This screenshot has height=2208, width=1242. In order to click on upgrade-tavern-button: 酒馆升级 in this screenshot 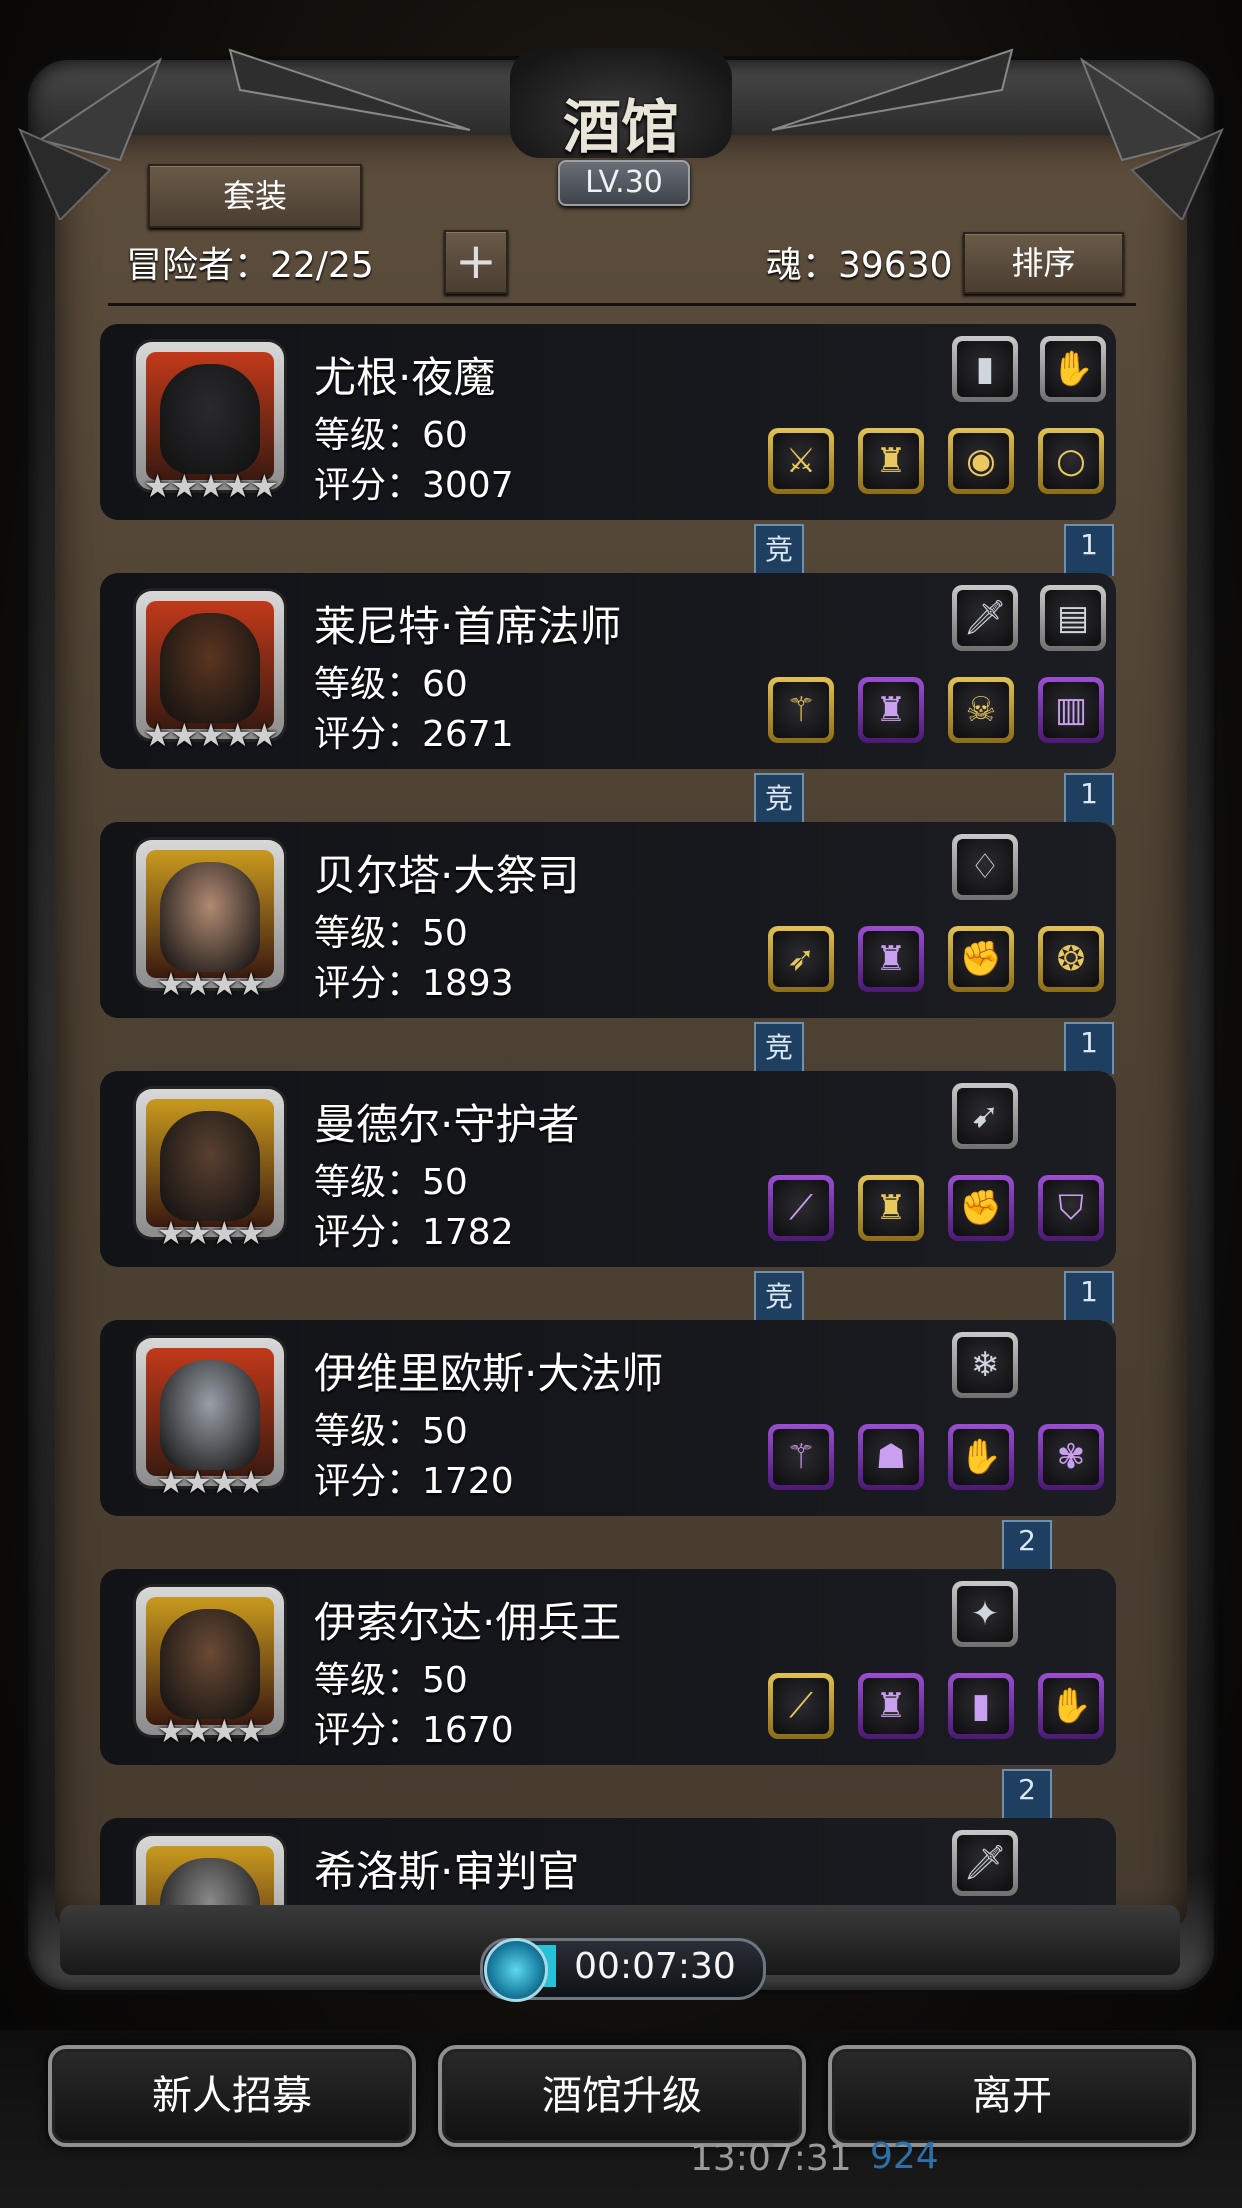, I will do `click(622, 2096)`.